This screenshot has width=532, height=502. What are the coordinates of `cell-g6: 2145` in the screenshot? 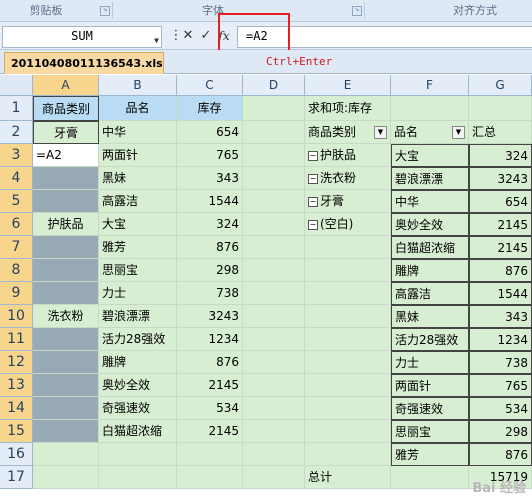 It's located at (500, 224).